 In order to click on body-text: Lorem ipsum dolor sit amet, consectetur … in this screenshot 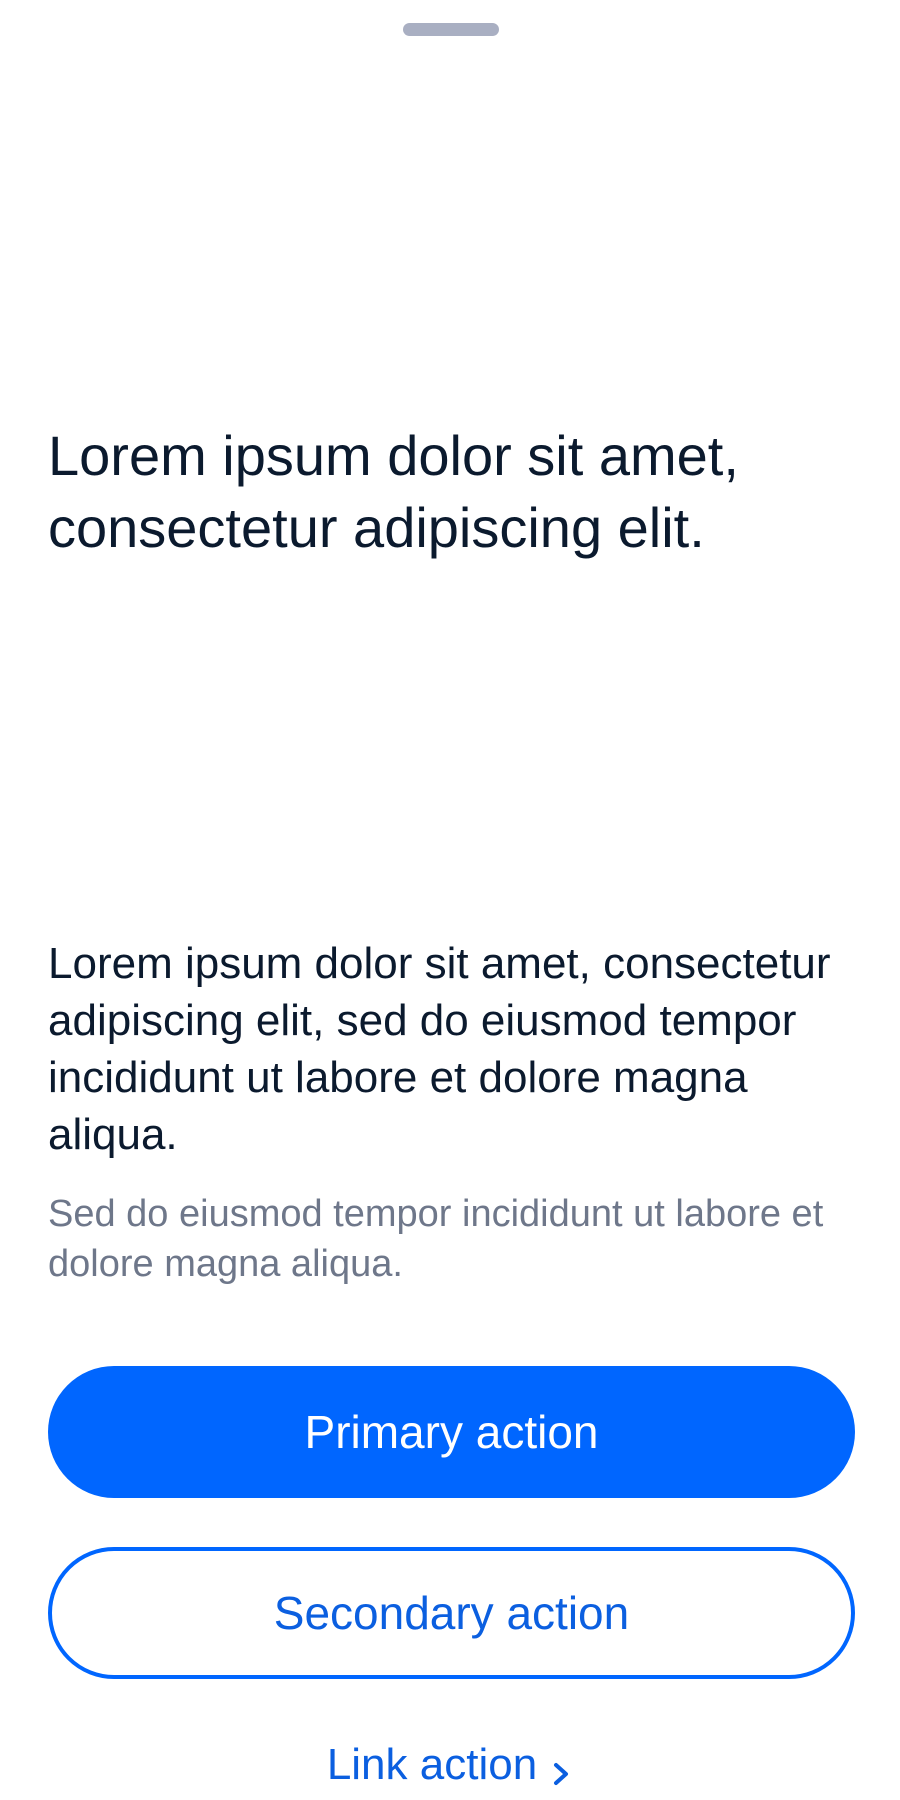, I will do `click(439, 1049)`.